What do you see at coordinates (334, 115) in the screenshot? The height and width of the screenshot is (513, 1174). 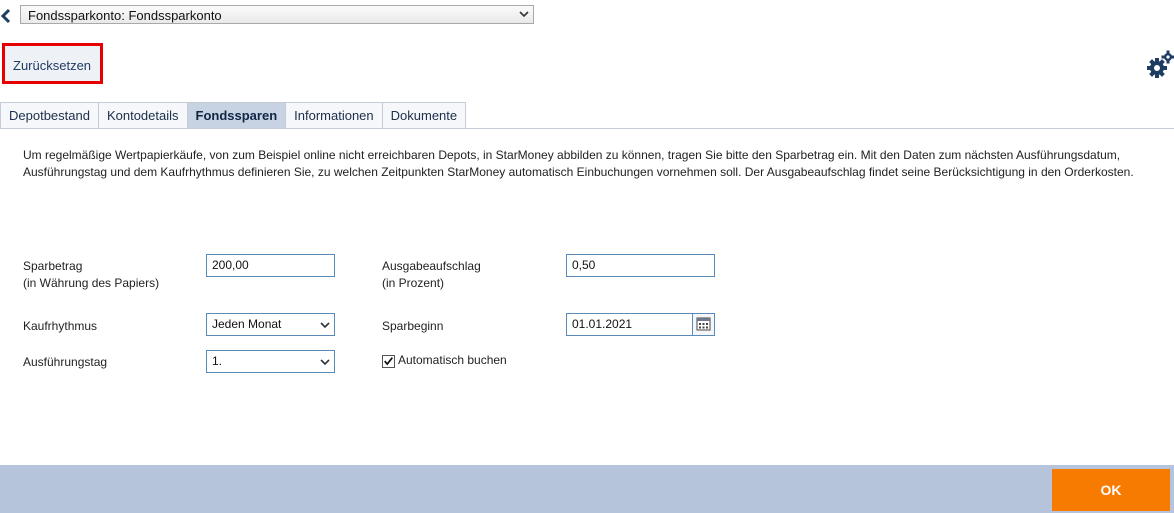 I see `tab-informationen: Informationen` at bounding box center [334, 115].